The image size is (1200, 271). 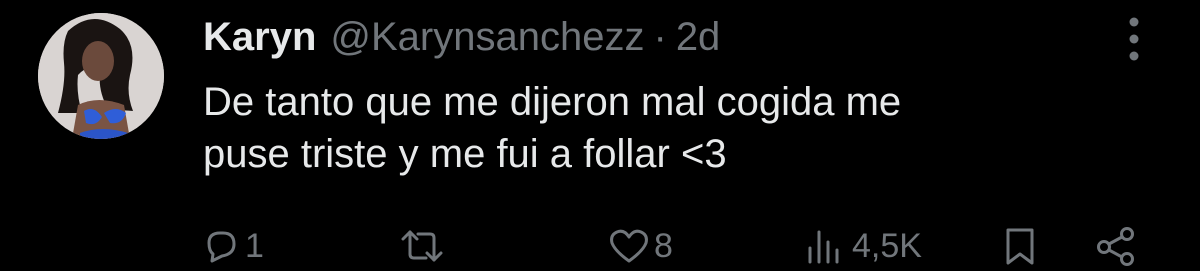 I want to click on share-icon, so click(x=1115, y=246).